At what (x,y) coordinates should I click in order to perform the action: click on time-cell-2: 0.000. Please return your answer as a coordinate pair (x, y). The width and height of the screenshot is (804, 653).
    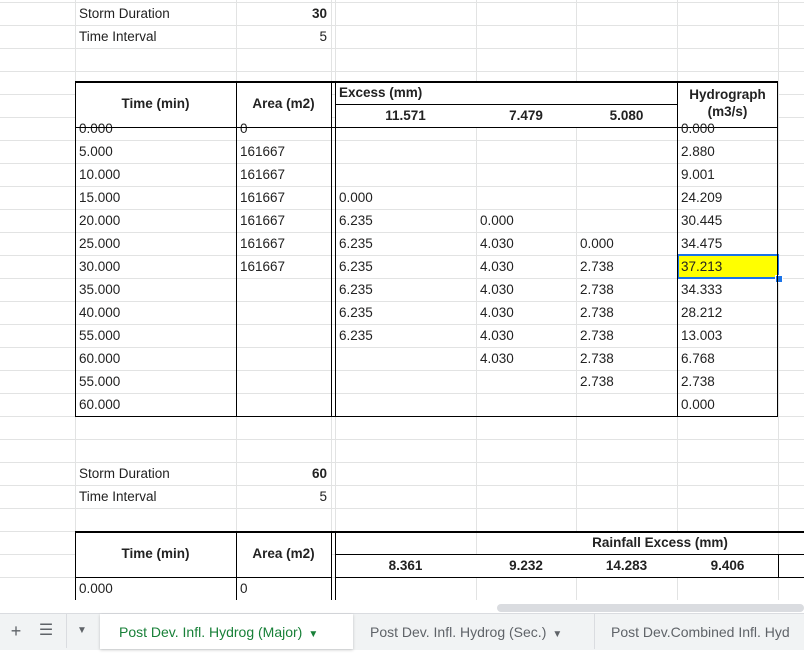
    Looking at the image, I should click on (157, 588).